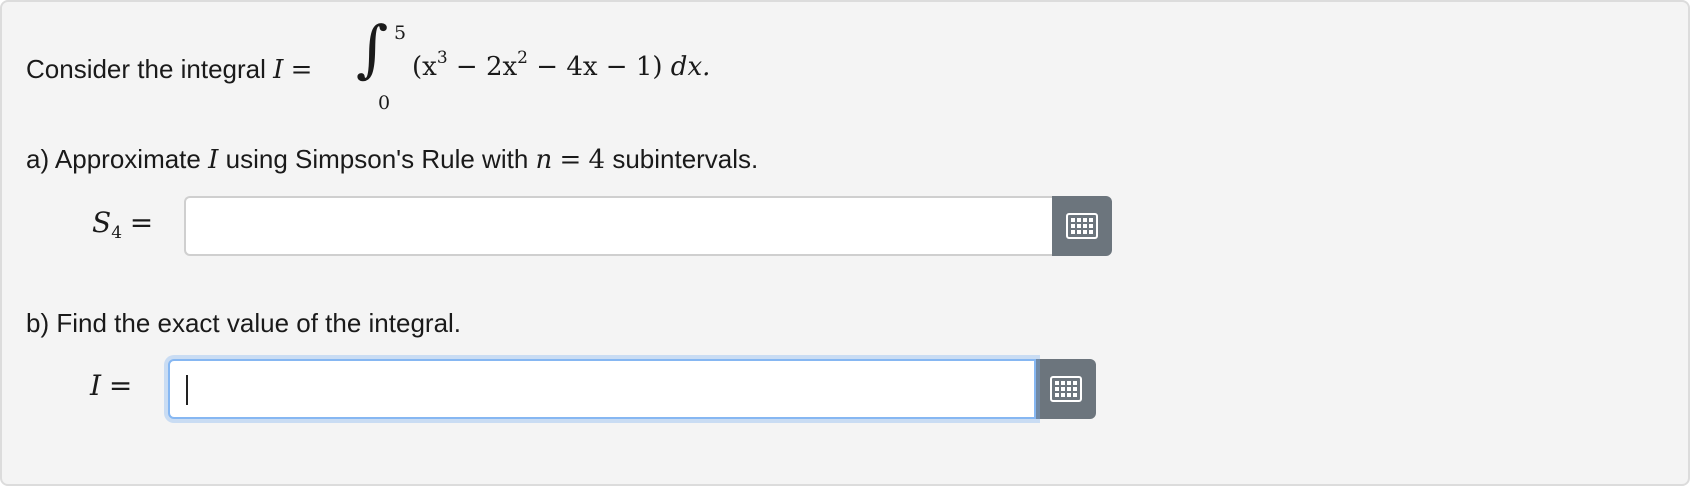  Describe the element at coordinates (482, 67) in the screenshot. I see `integrand-minus-2x: − 2x` at that location.